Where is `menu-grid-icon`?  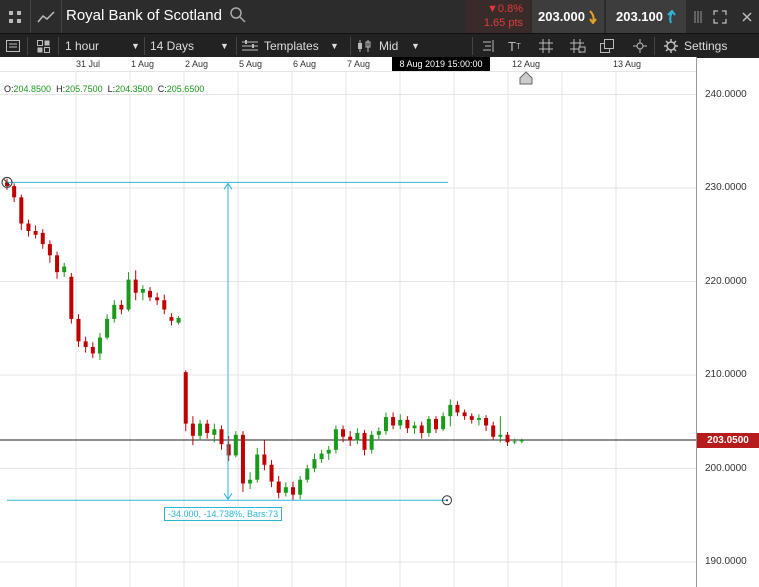
menu-grid-icon is located at coordinates (15, 16).